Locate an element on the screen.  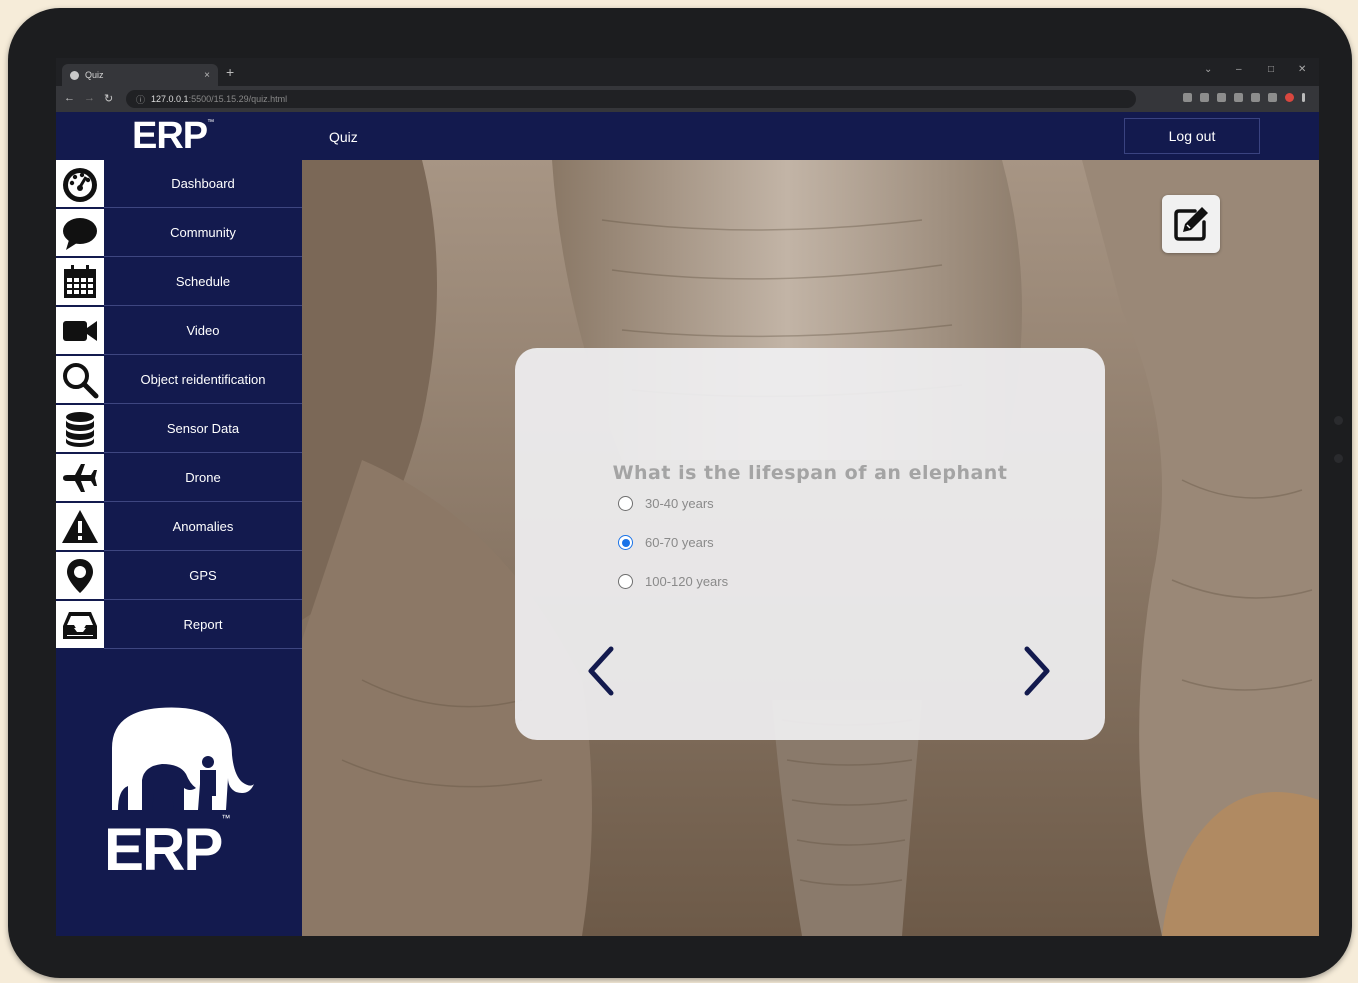
quiz-option: 100-120 years is located at coordinates (673, 581).